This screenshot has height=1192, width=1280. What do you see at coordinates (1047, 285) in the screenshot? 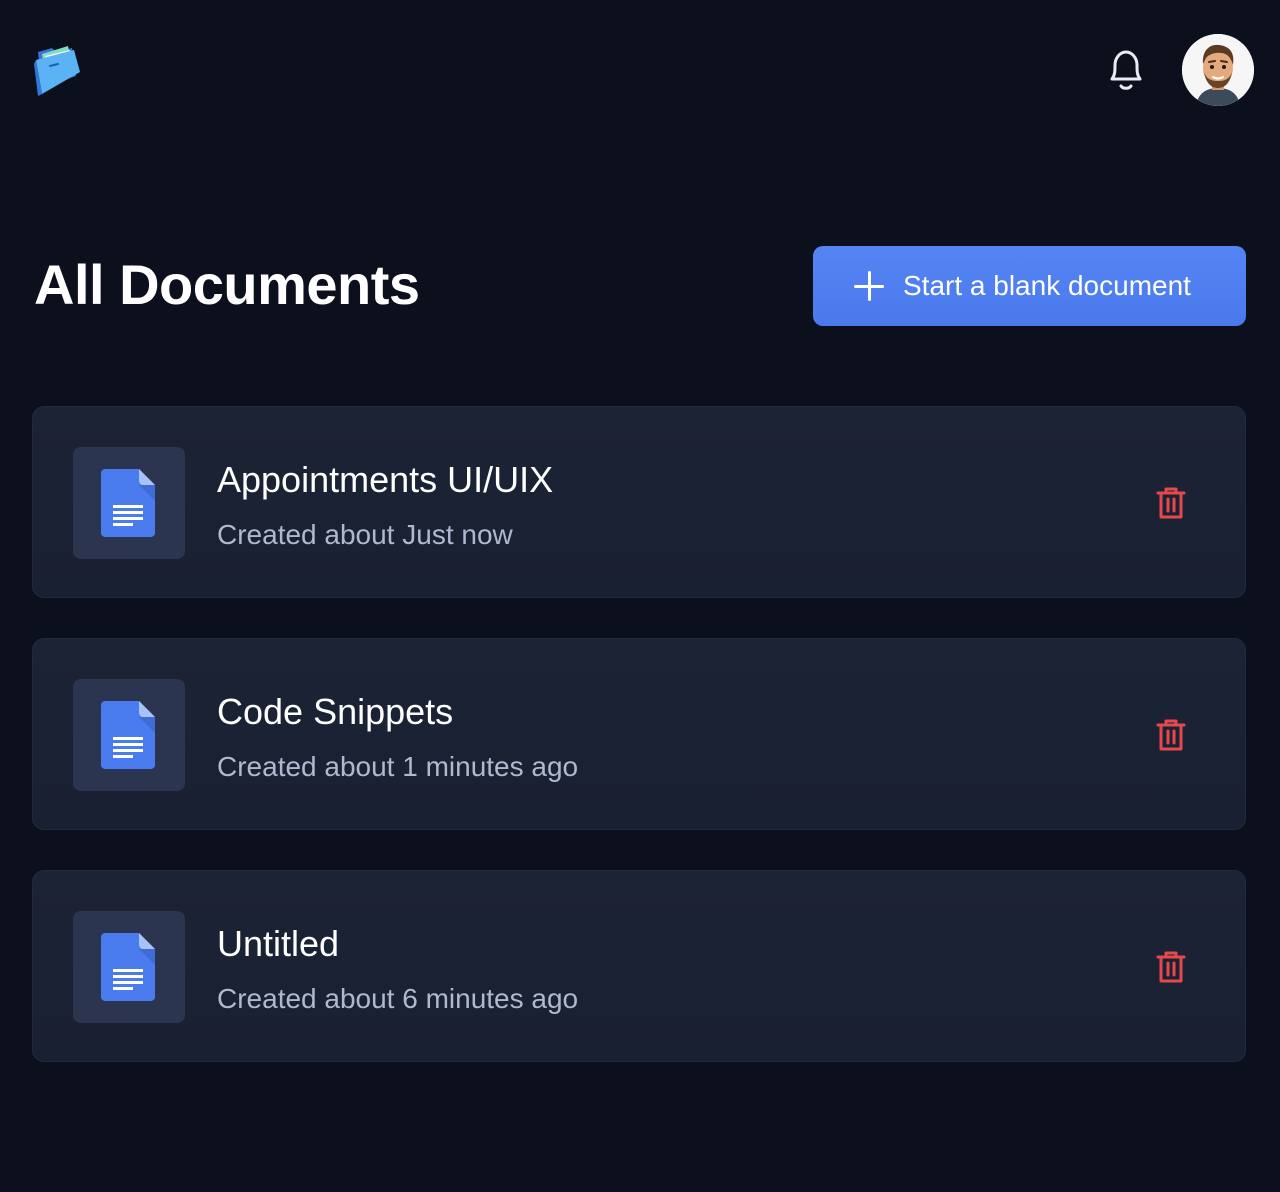
I see `start-blank-document-label: Start a blank document` at bounding box center [1047, 285].